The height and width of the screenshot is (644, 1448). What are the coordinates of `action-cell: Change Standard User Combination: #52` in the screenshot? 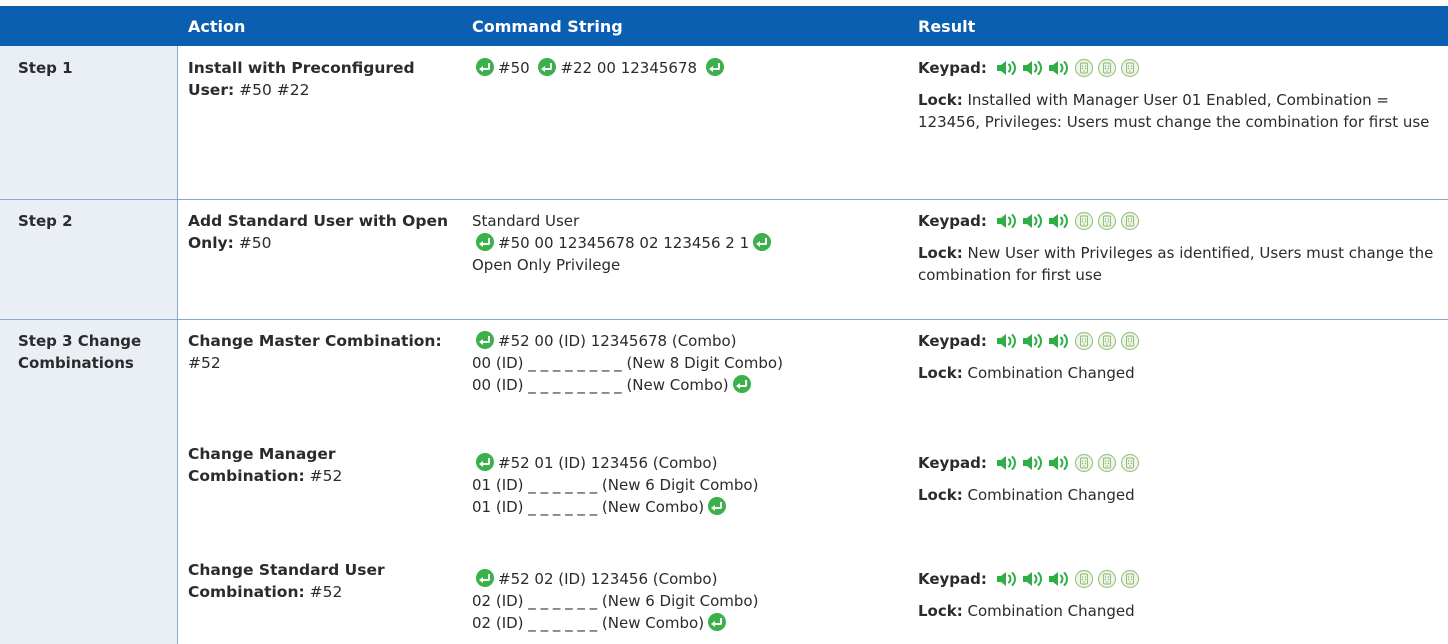 It's located at (318, 581).